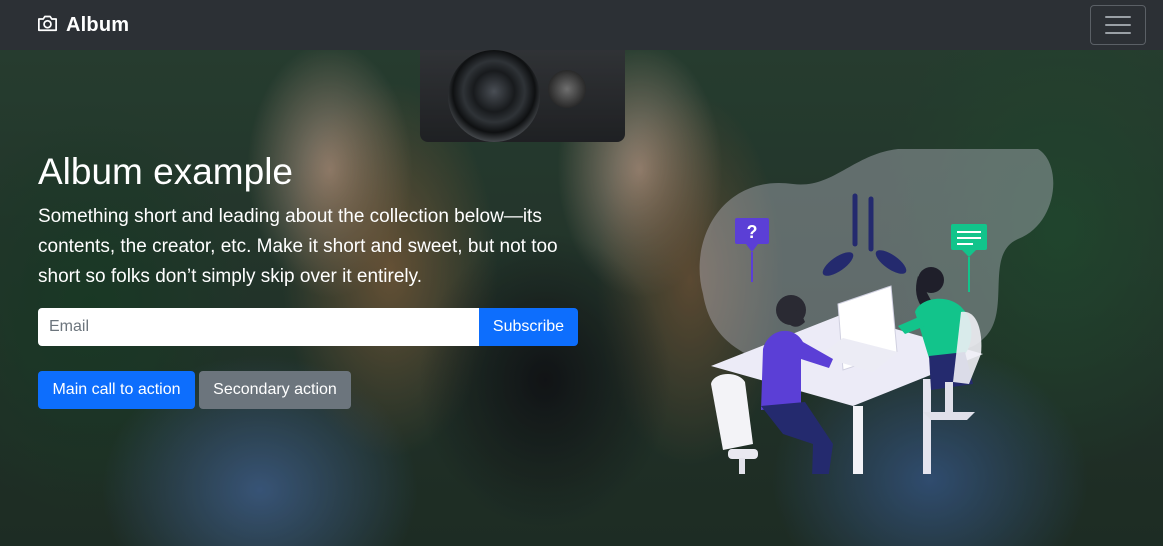 The image size is (1163, 546). Describe the element at coordinates (258, 327) in the screenshot. I see `email-input` at that location.